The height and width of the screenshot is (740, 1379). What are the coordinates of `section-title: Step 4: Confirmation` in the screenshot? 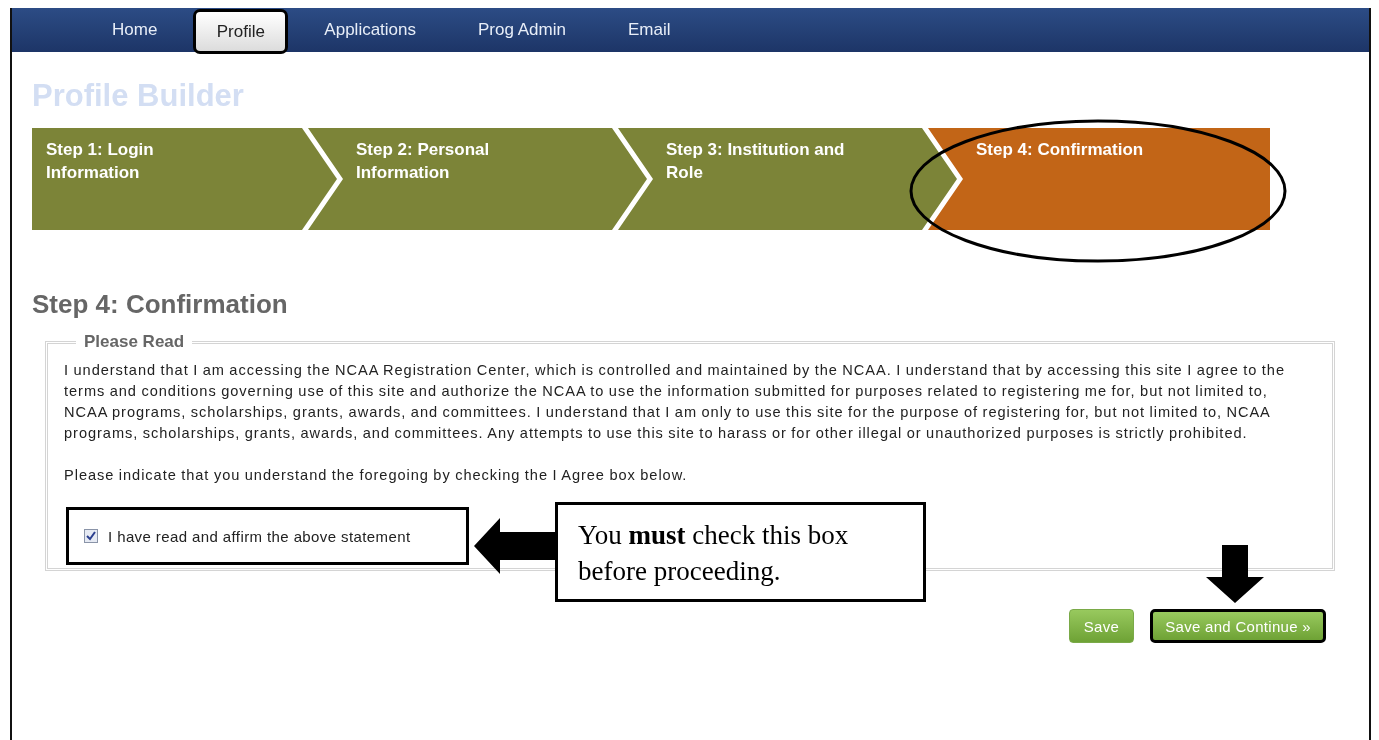 It's located at (160, 304).